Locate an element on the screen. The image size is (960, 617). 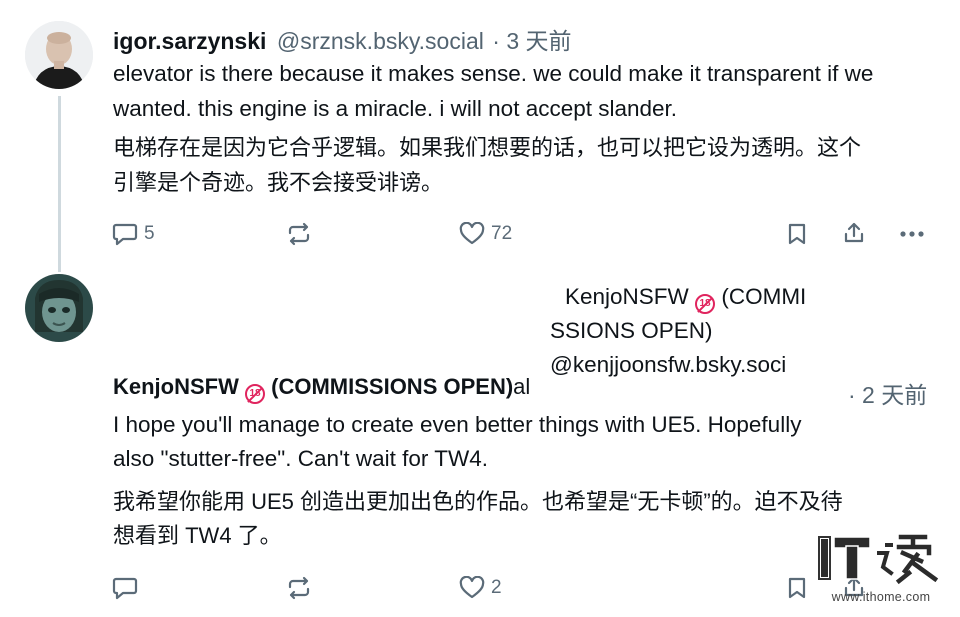
post-header: KenjoNSFW 18 (COMMISSIONS OPEN)al is located at coordinates (321, 389).